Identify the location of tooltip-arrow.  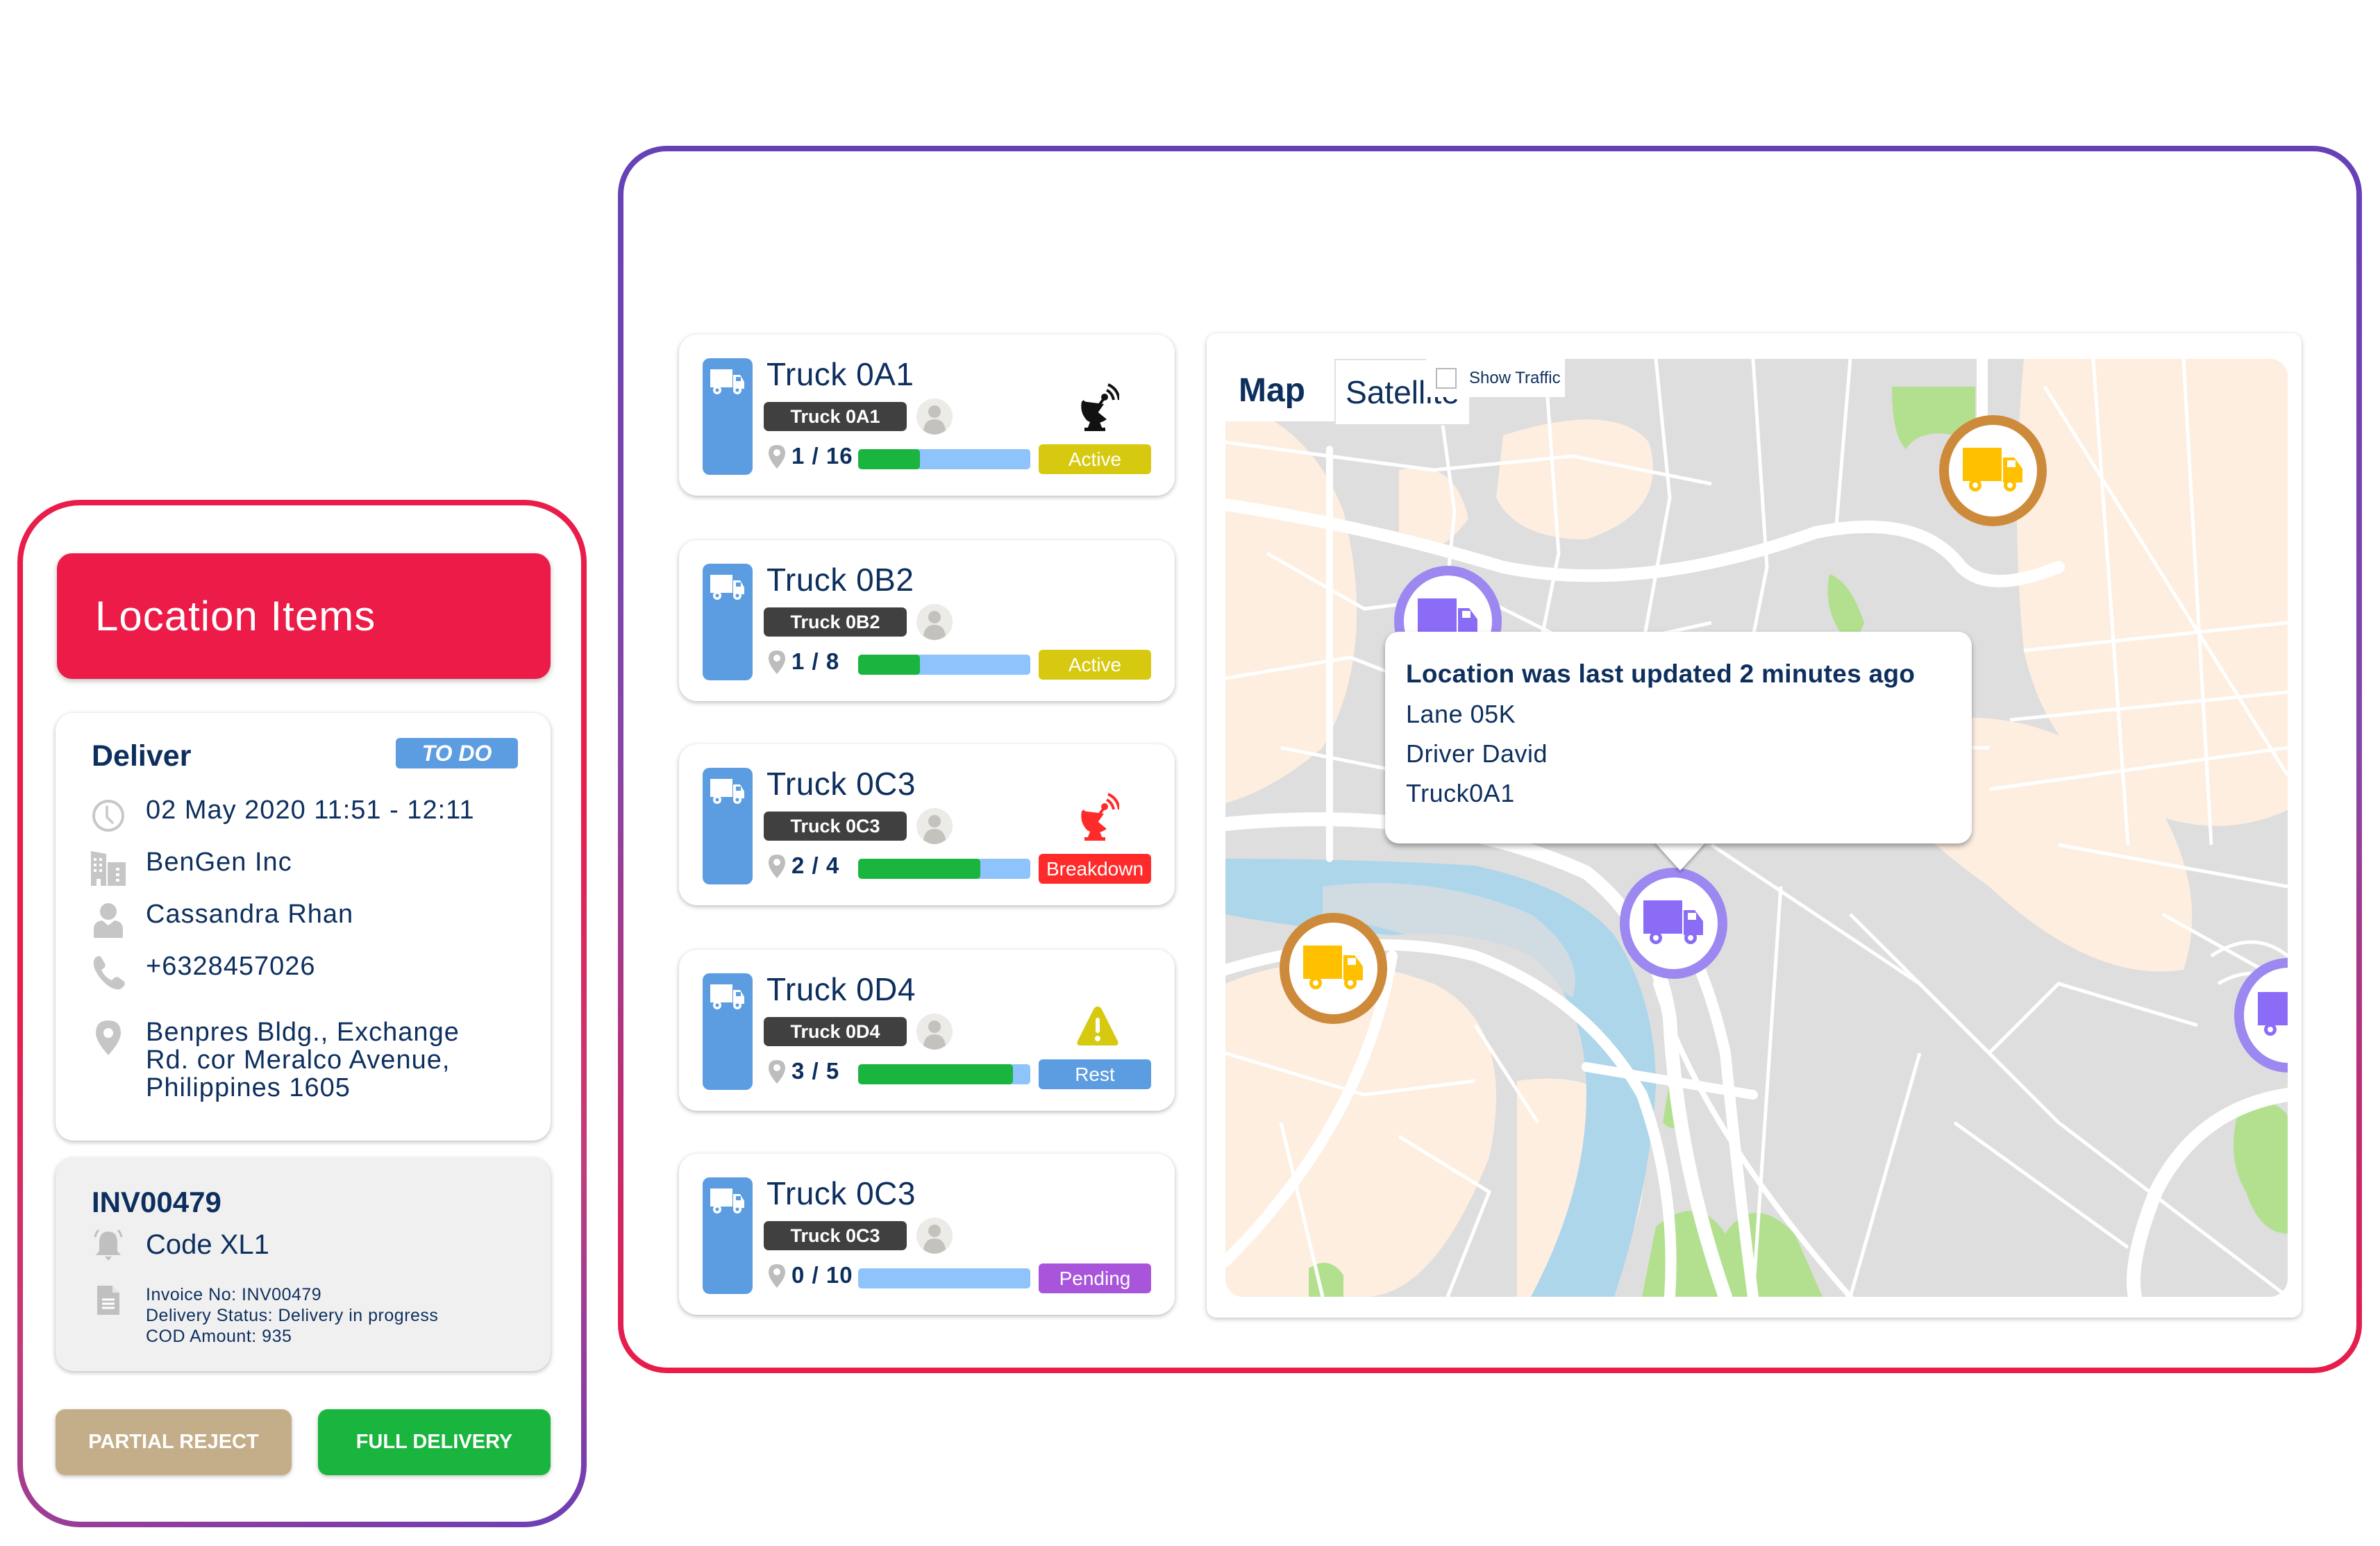
(1680, 856).